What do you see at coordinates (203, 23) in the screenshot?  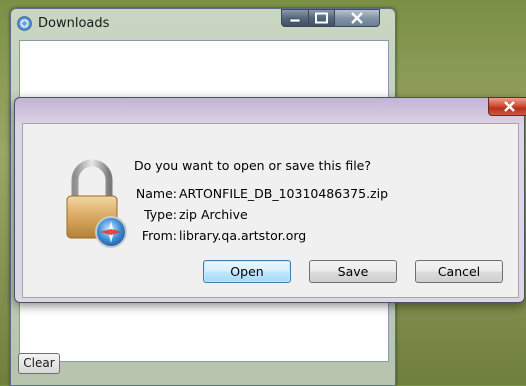 I see `downloads-titlebar: Downloads` at bounding box center [203, 23].